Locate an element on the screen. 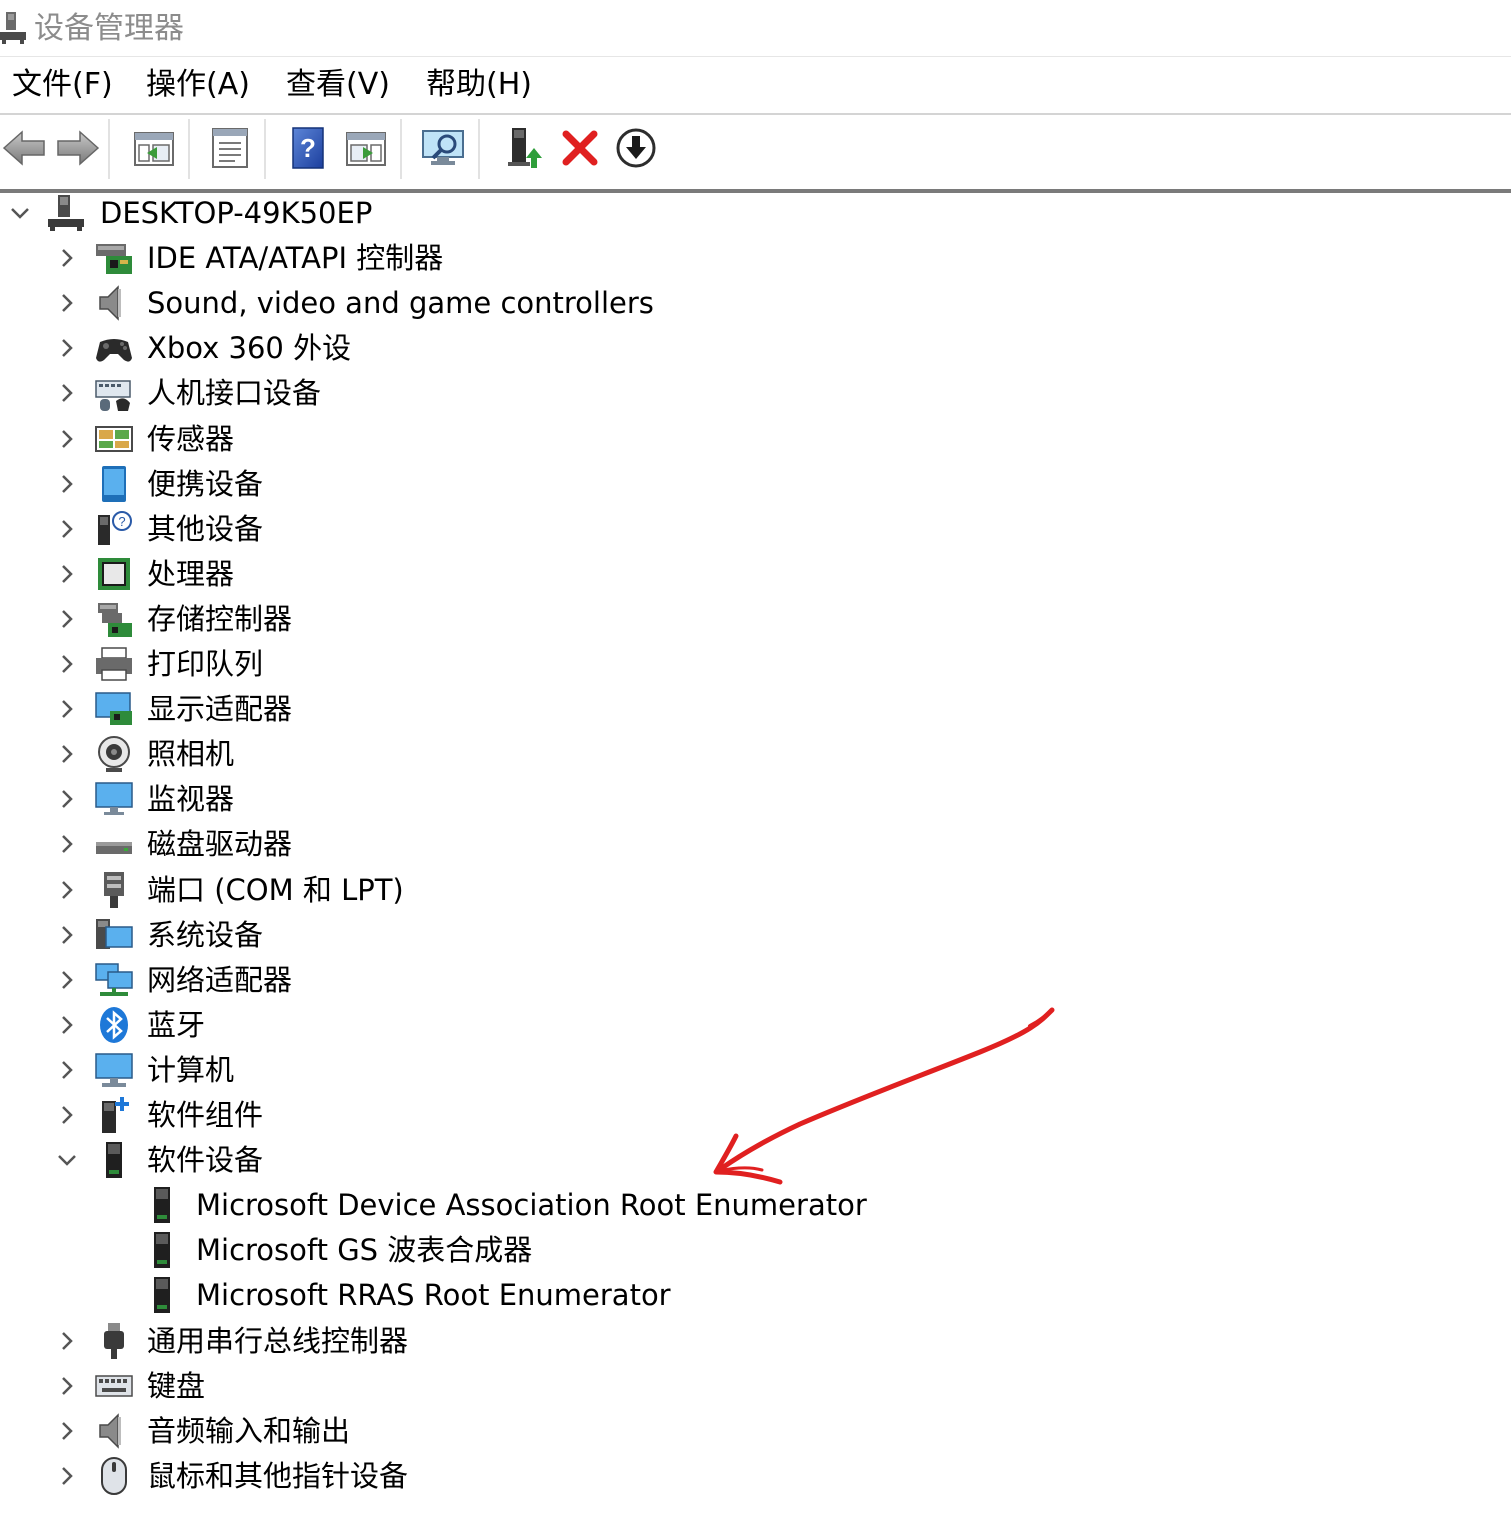 The width and height of the screenshot is (1511, 1531). tree-category: 存储控制器 is located at coordinates (755, 619).